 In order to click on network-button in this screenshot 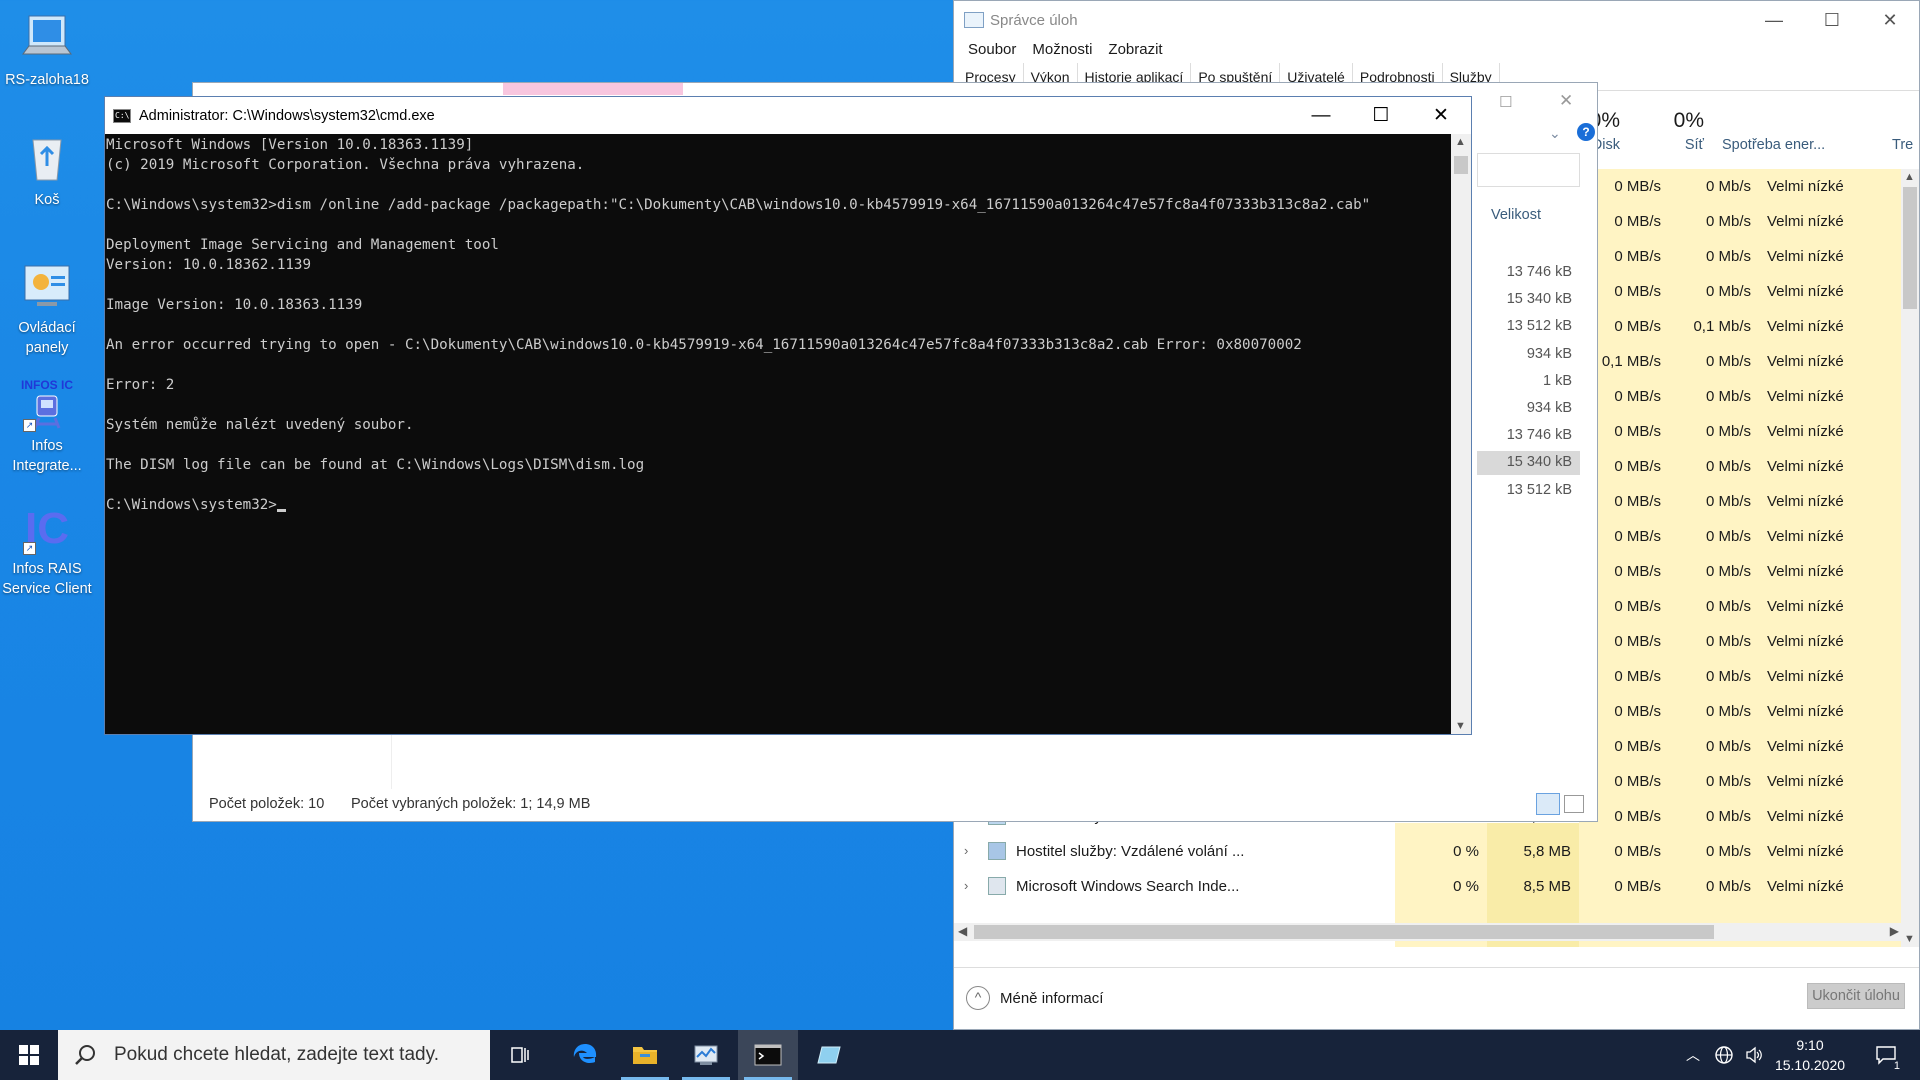, I will do `click(1724, 1055)`.